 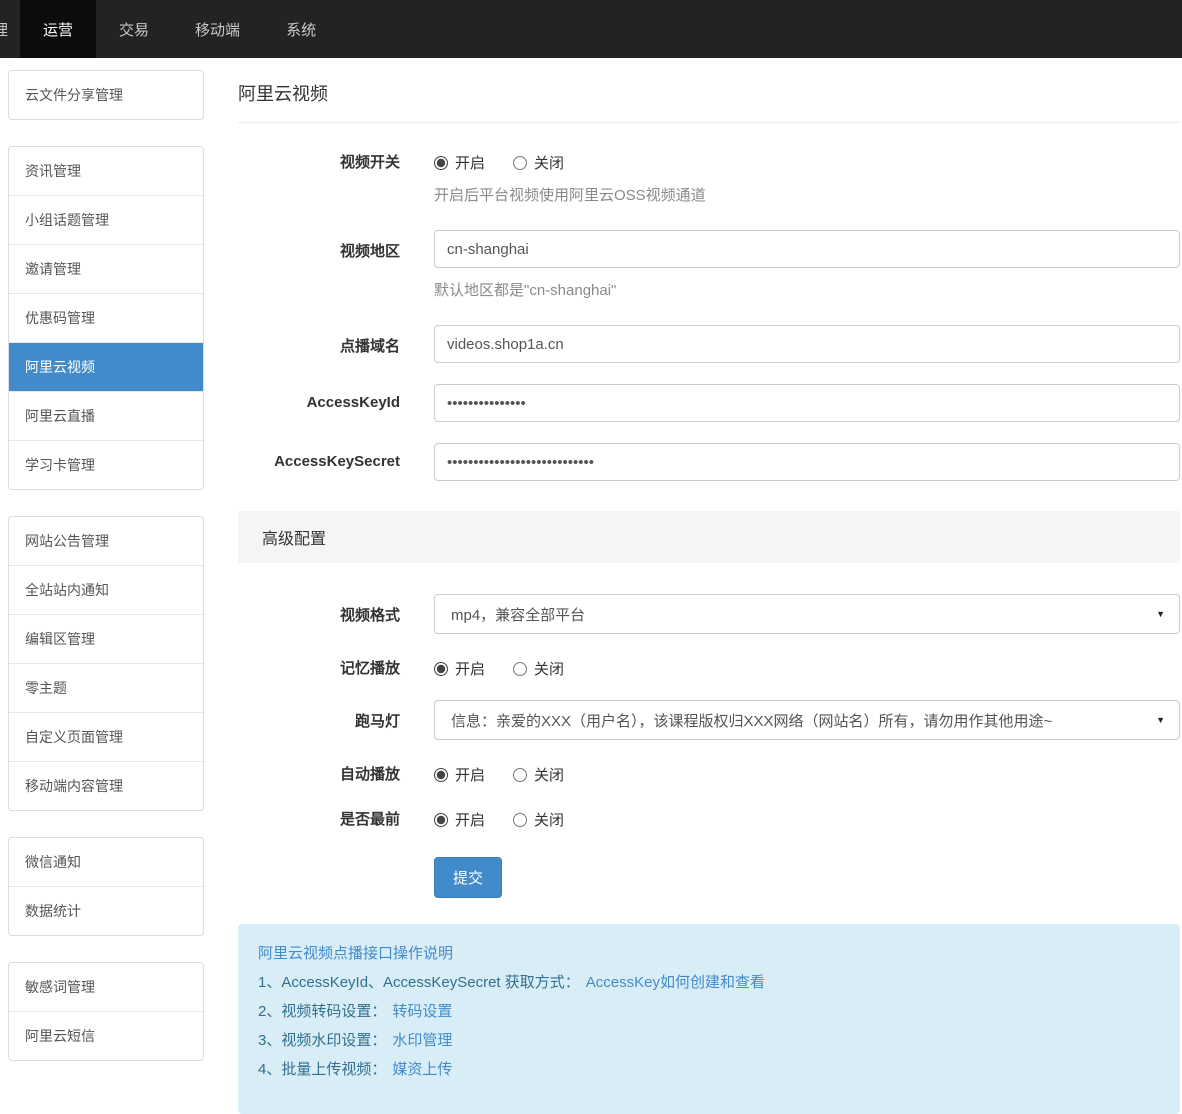 I want to click on sidebar-item: 数据统计, so click(x=106, y=910).